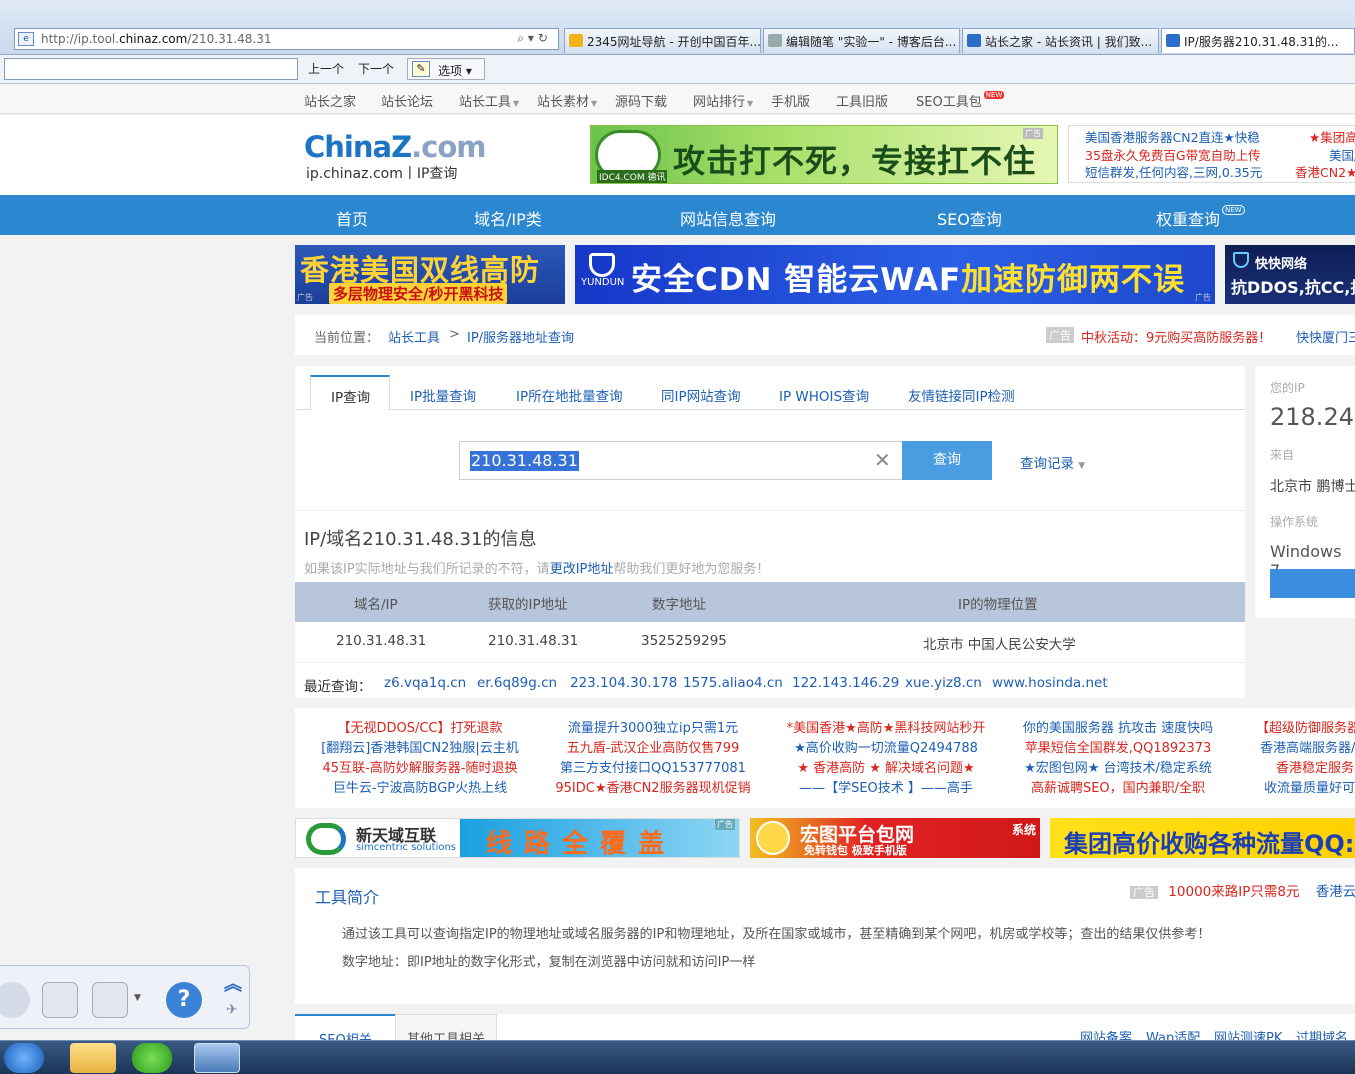  I want to click on mainnav-domain-ip: 域名/IP类, so click(508, 218).